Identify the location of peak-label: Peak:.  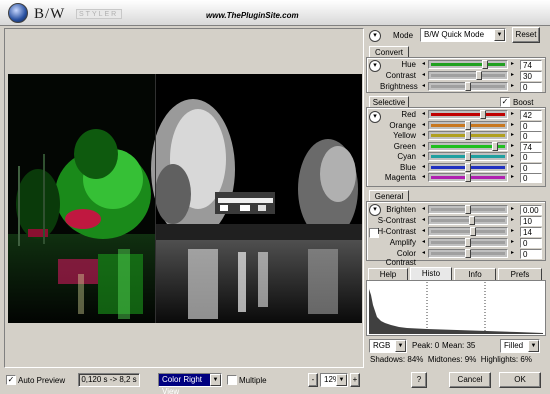
(422, 345).